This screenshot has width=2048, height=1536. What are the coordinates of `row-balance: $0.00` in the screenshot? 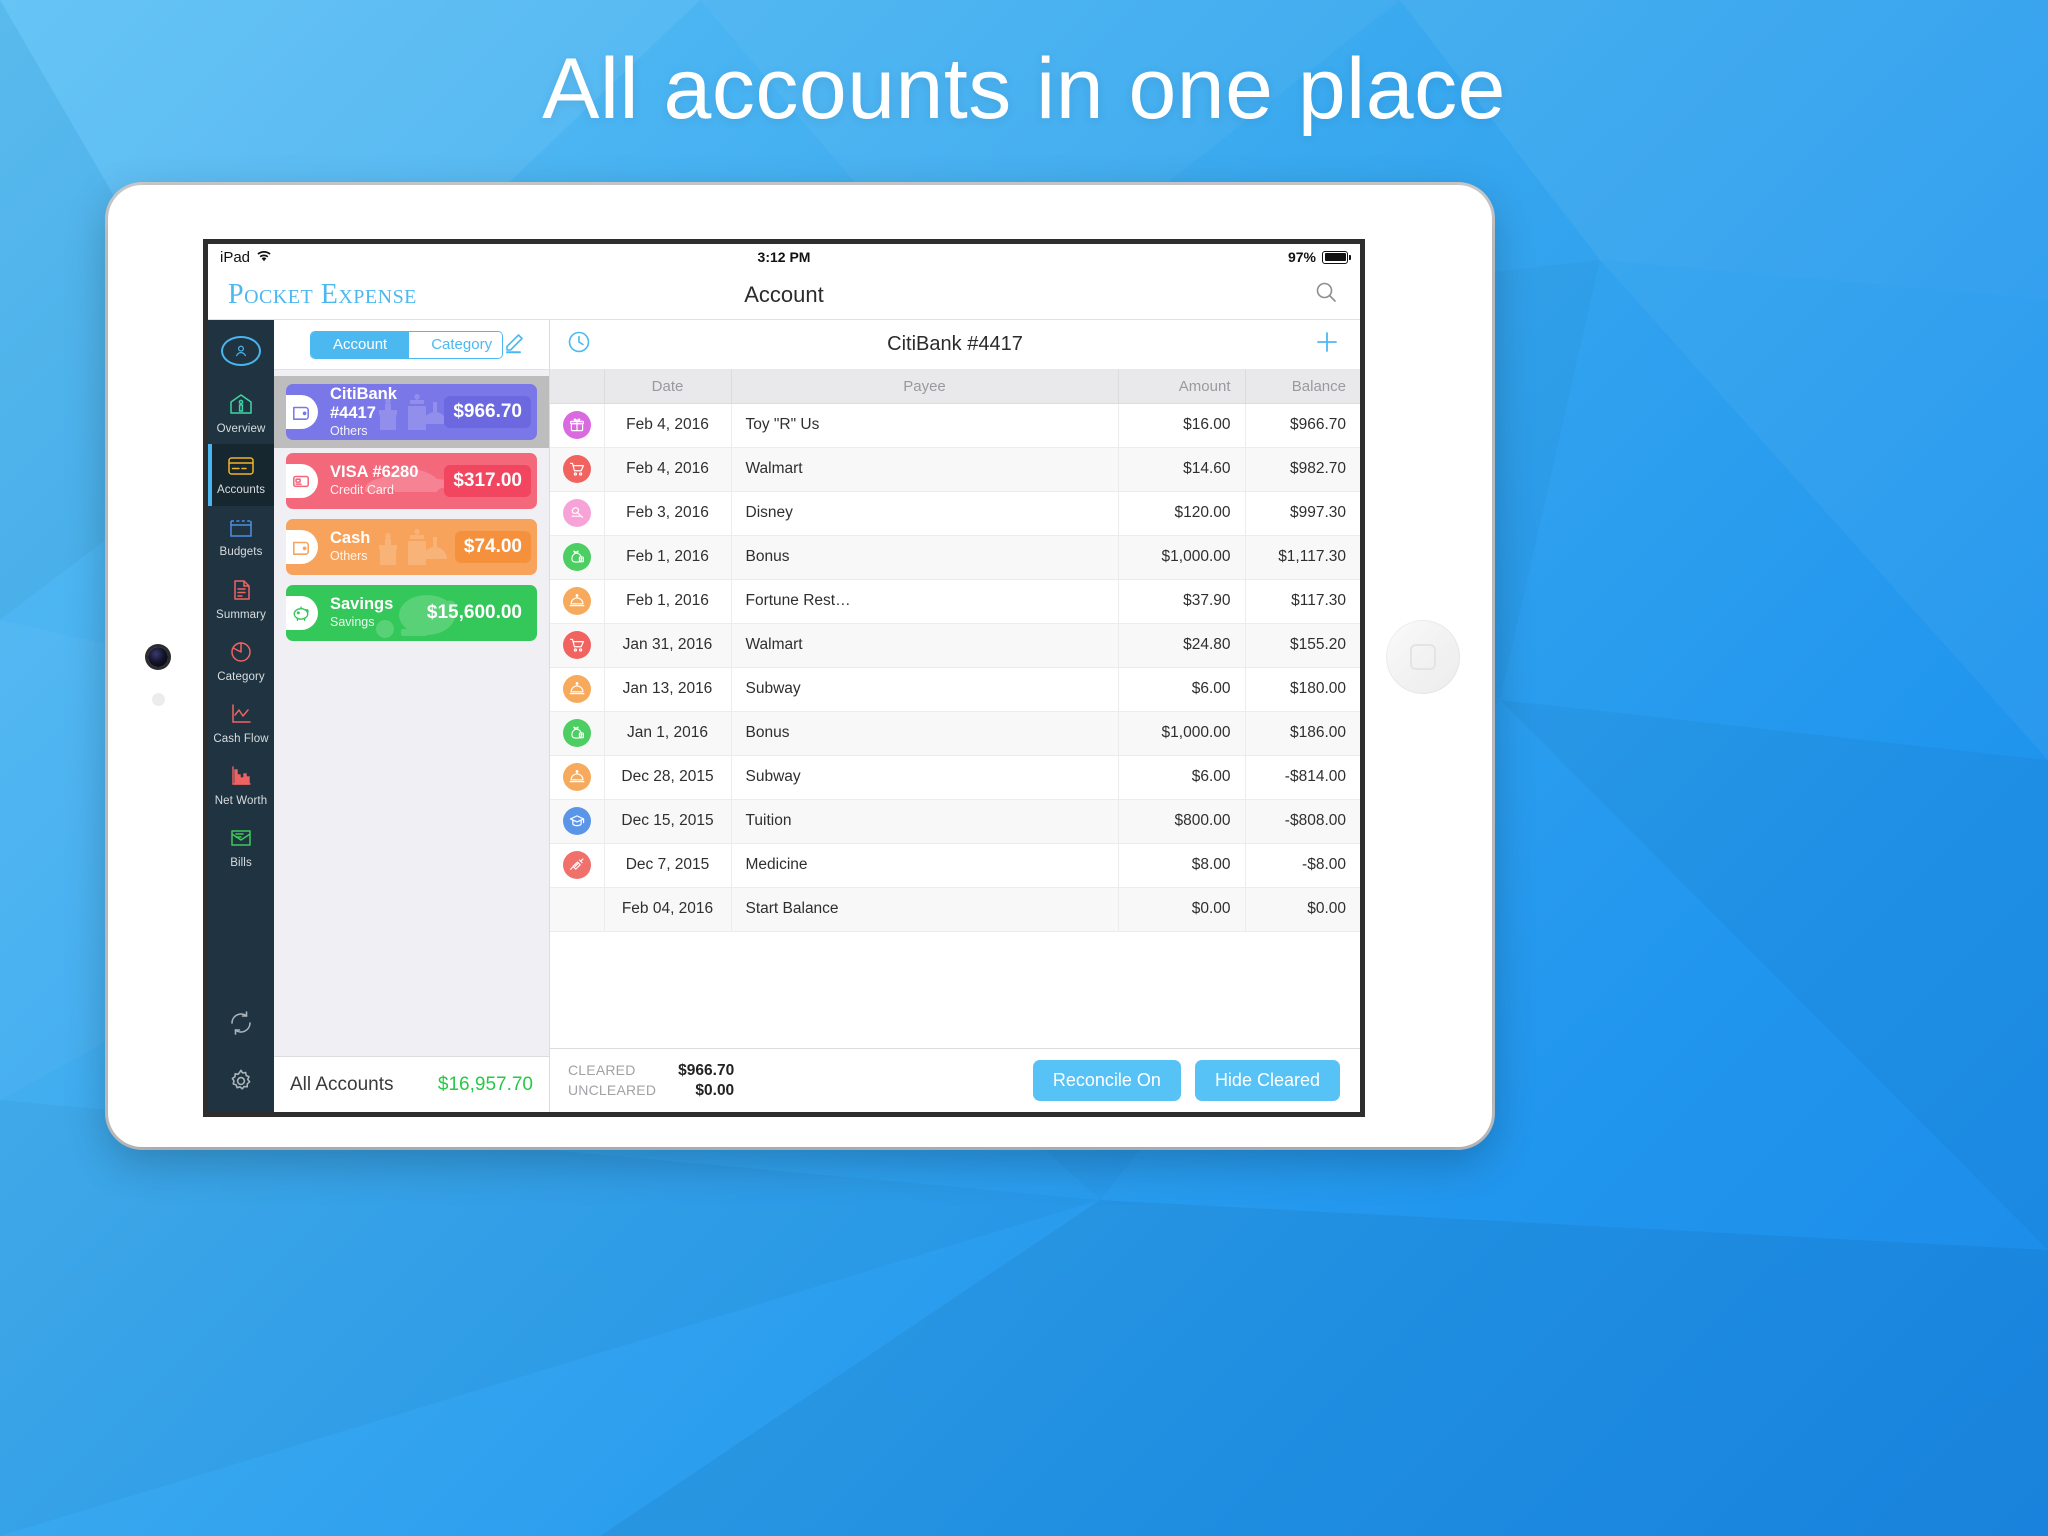 It's located at (1302, 909).